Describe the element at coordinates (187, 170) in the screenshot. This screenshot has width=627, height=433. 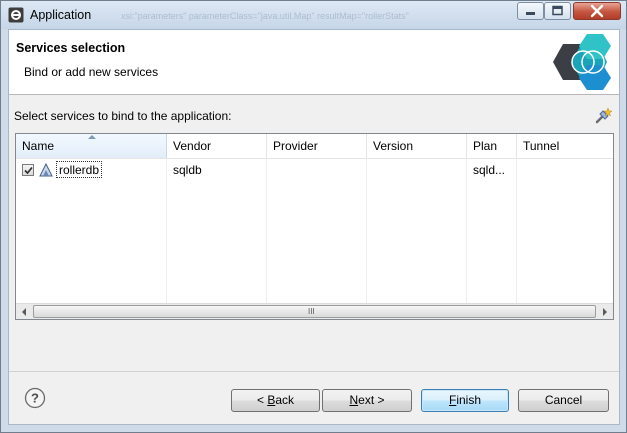
I see `service-vendor: sqldb` at that location.